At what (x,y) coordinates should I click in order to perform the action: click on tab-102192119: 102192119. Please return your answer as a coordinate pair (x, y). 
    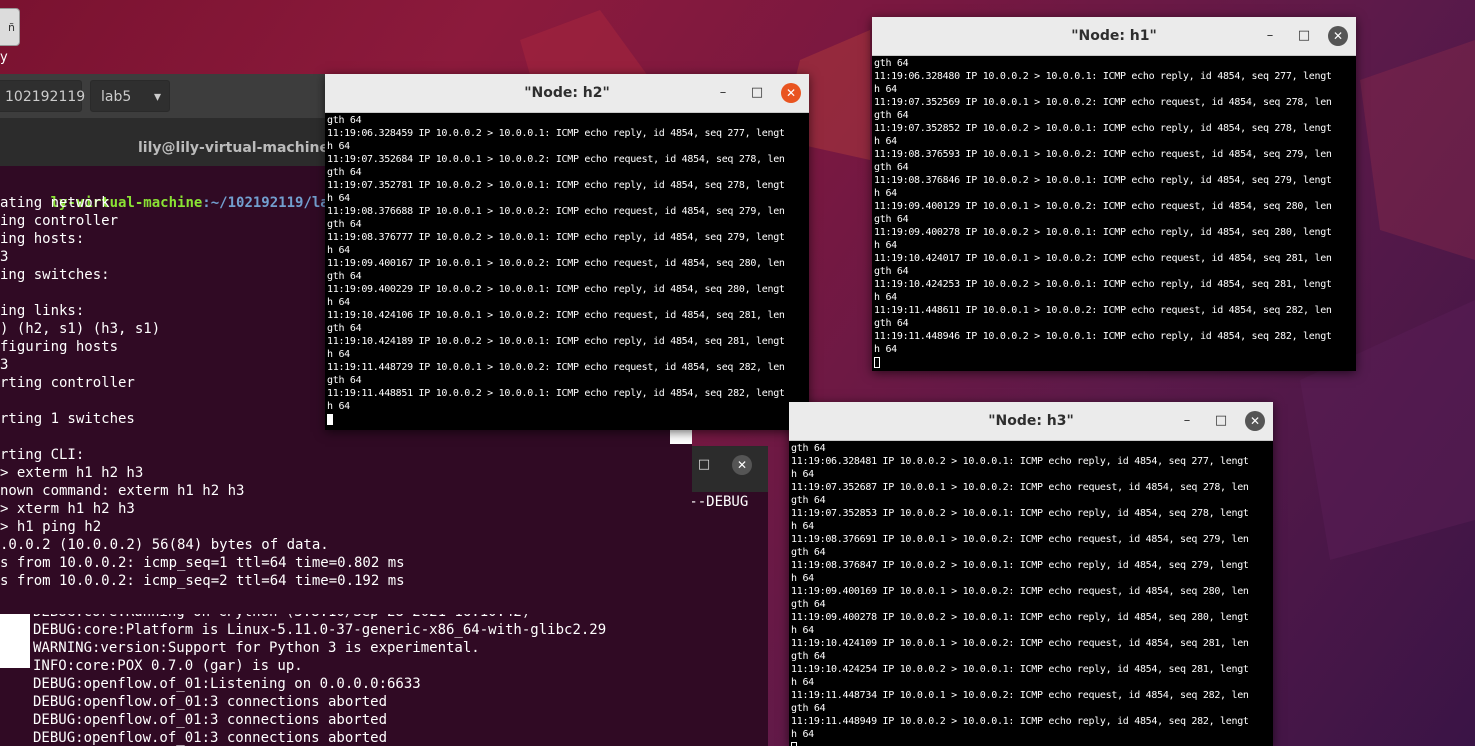
    Looking at the image, I should click on (42, 96).